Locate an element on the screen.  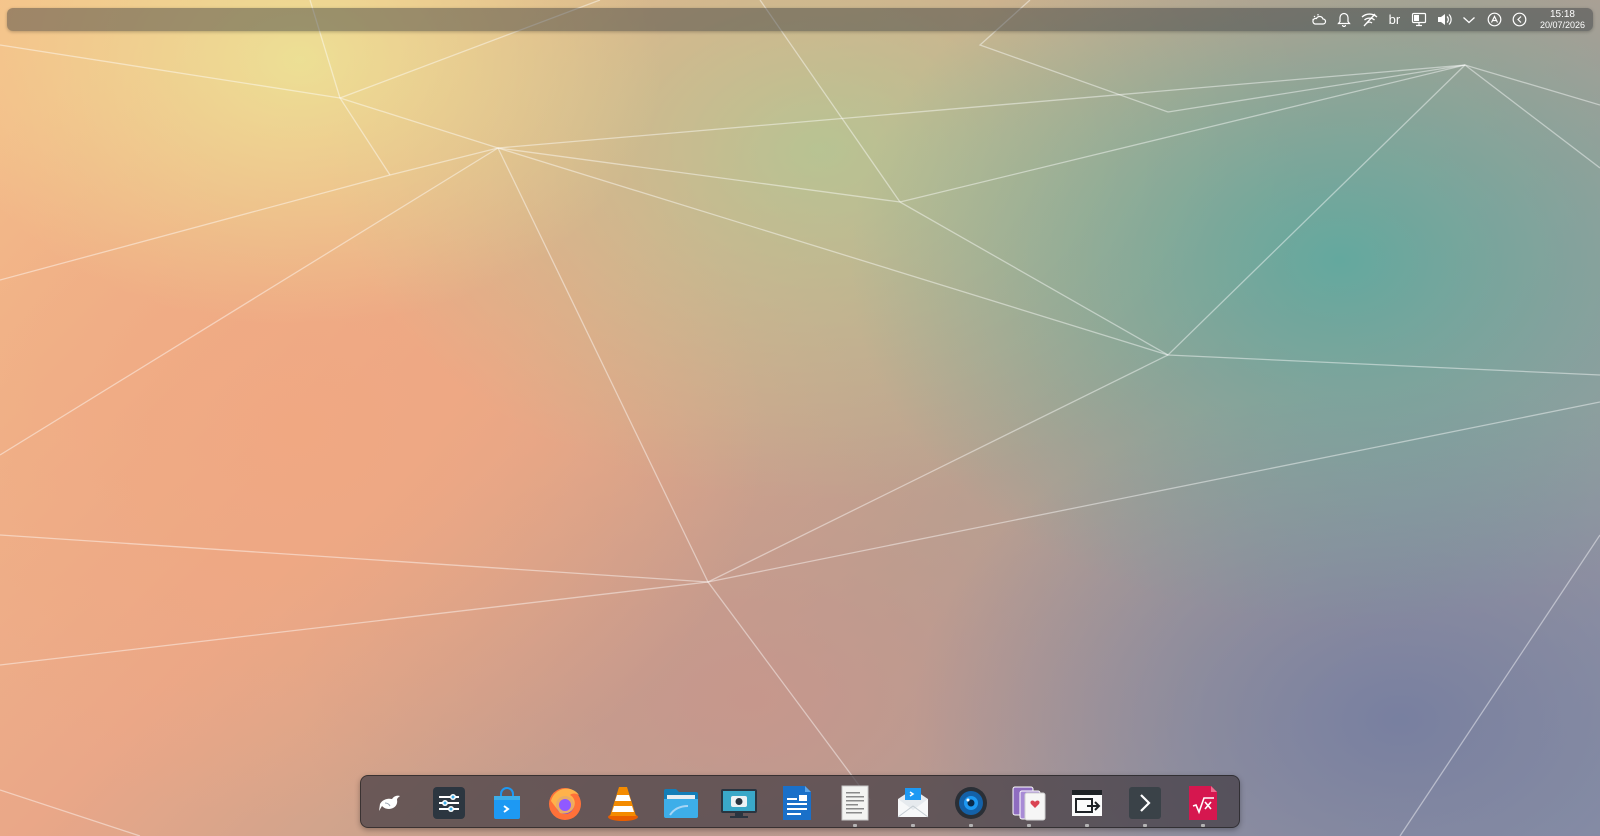
digital-clock: 15:18 20/07/2026 is located at coordinates (1562, 19).